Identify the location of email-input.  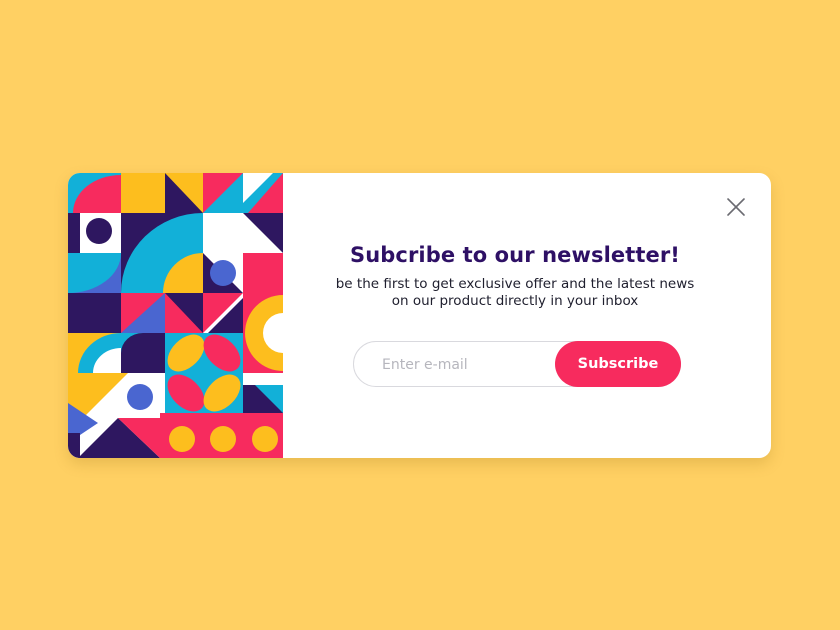
(462, 365).